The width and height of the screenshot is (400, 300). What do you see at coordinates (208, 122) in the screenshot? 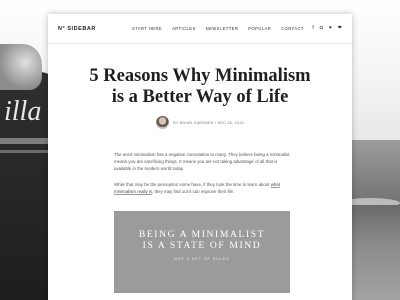
I see `byline-text: BY BRIAN GARDNER / DEC 28, 2015` at bounding box center [208, 122].